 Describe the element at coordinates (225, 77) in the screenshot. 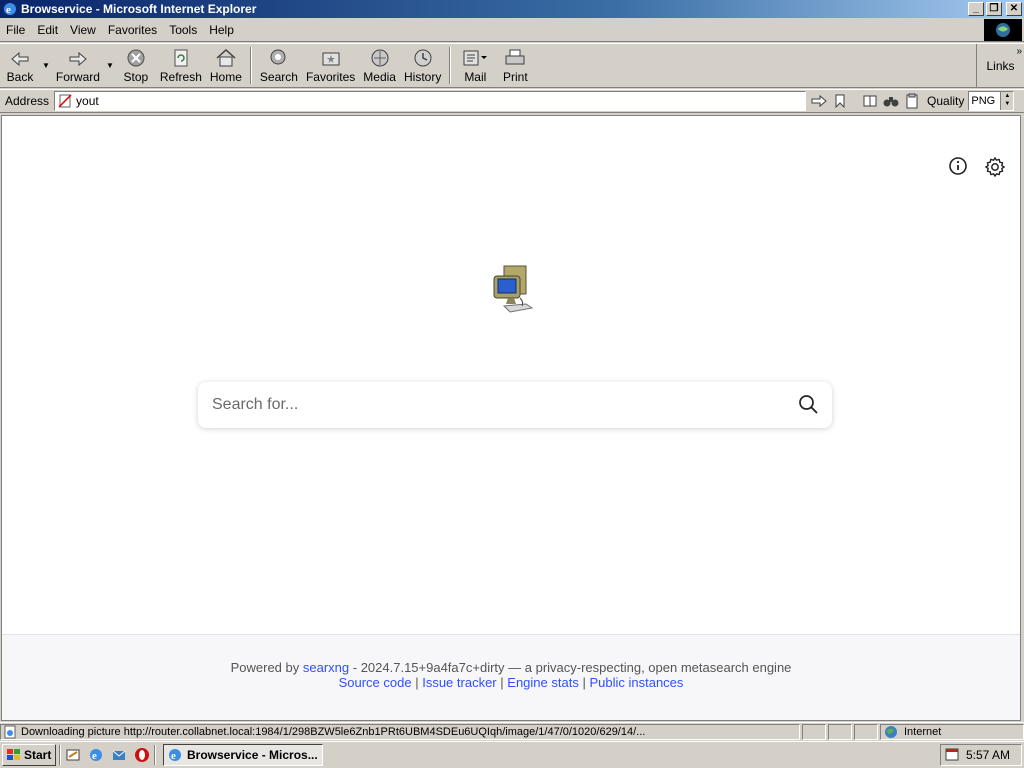

I see `home-label: Home` at that location.